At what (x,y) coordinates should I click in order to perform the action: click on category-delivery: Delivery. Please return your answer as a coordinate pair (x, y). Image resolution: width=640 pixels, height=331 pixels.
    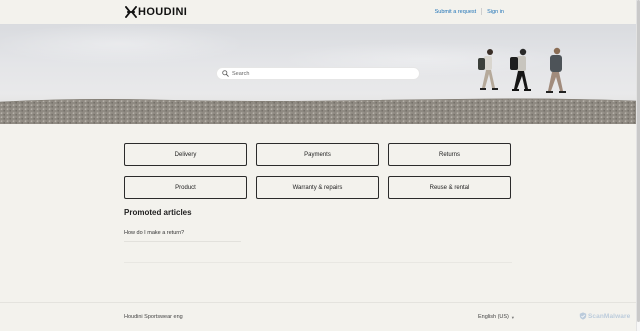
    Looking at the image, I should click on (185, 154).